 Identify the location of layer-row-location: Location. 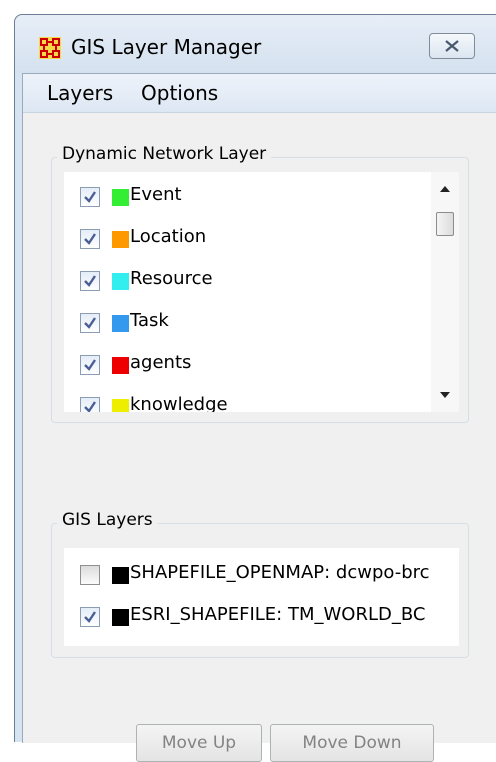
(261, 240).